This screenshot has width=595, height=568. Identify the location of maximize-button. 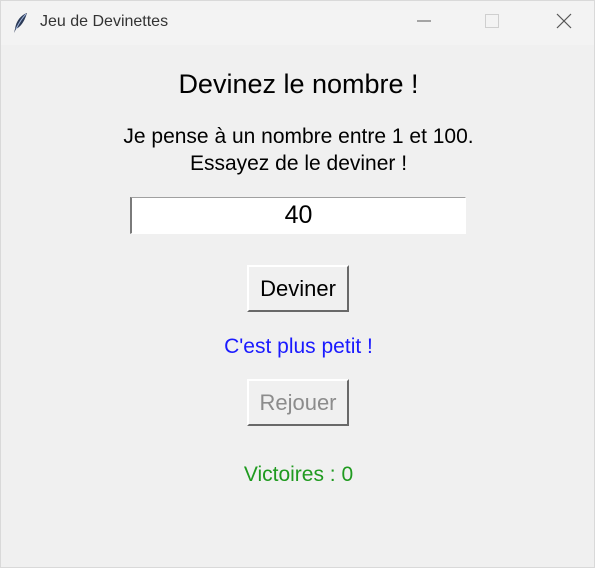
(492, 23).